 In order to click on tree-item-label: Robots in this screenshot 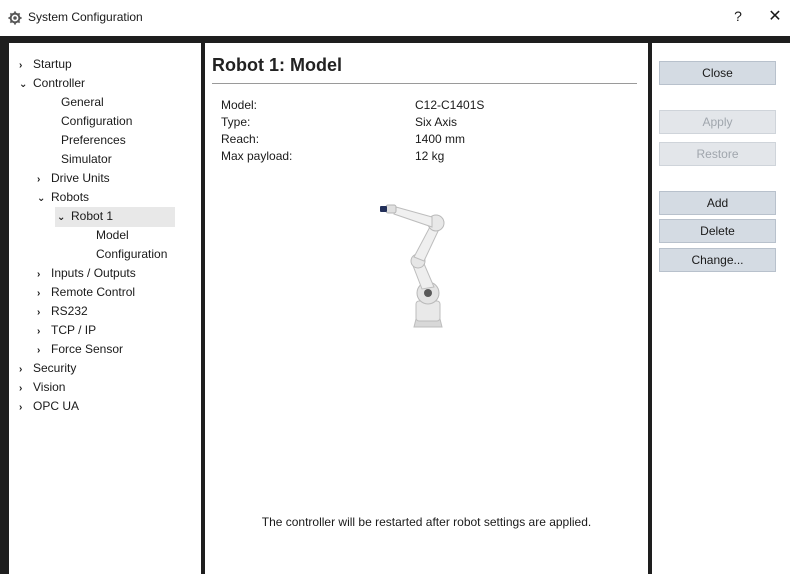, I will do `click(70, 197)`.